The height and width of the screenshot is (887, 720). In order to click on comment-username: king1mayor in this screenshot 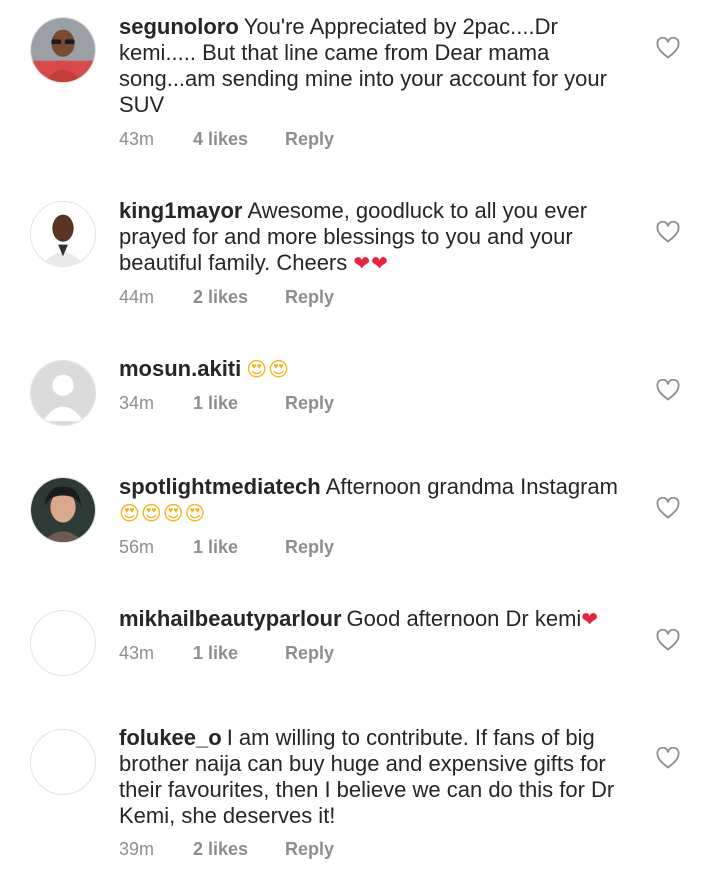, I will do `click(181, 210)`.